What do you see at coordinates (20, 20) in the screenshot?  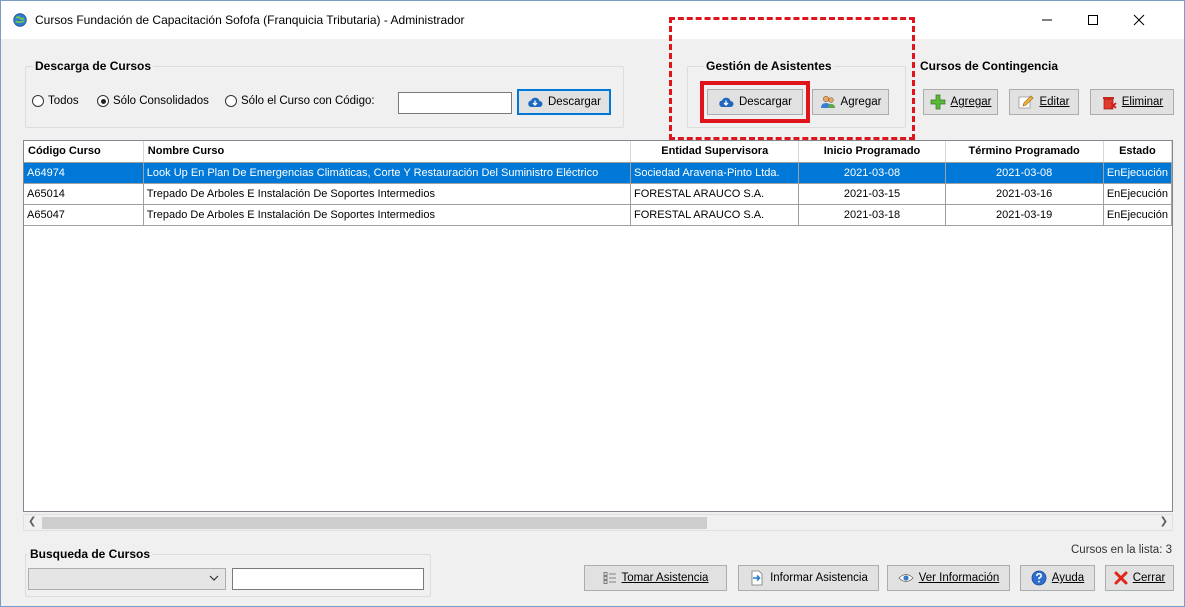 I see `globe-app-icon` at bounding box center [20, 20].